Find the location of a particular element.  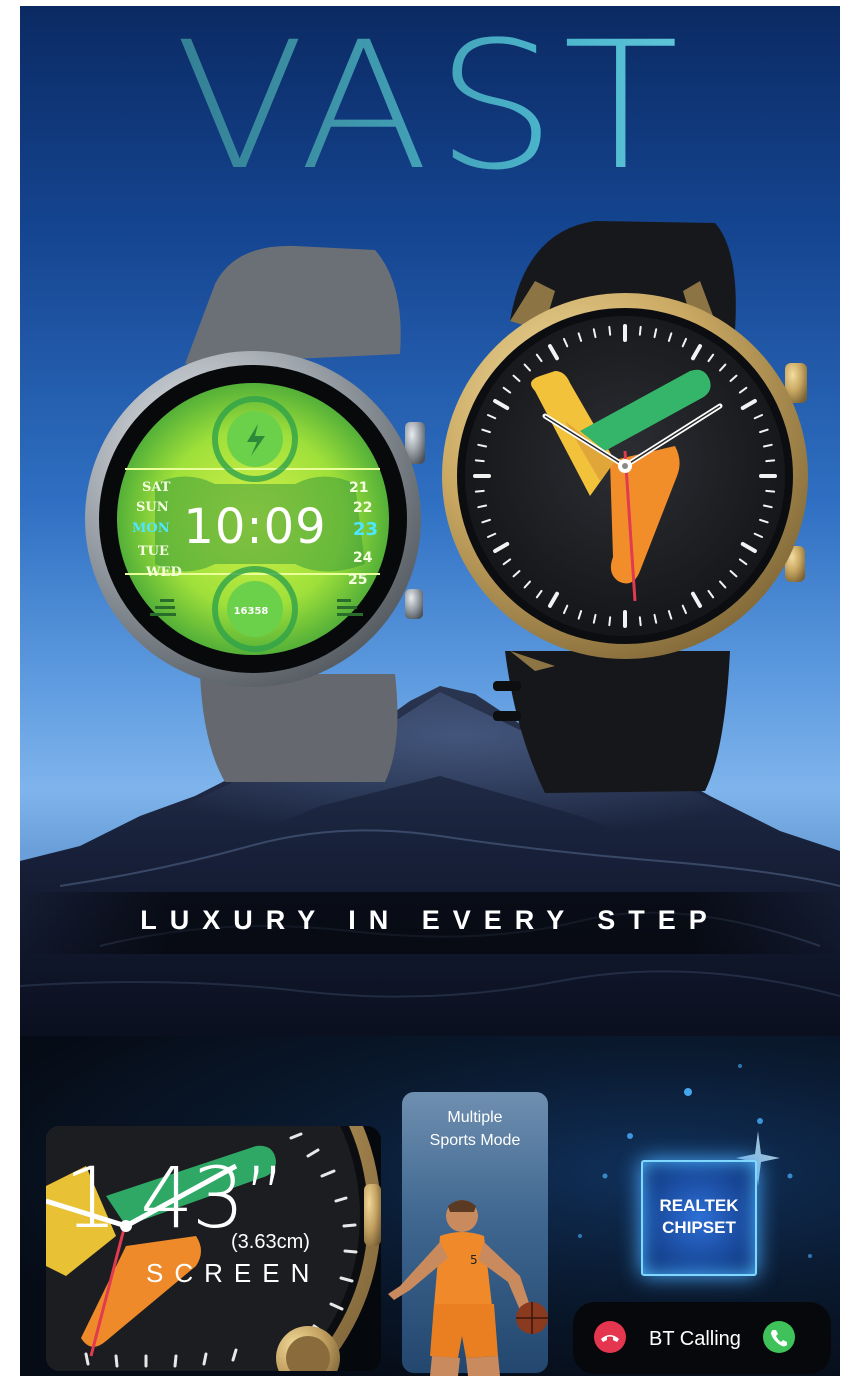

sports-line-2: Sports Mode is located at coordinates (475, 1140).